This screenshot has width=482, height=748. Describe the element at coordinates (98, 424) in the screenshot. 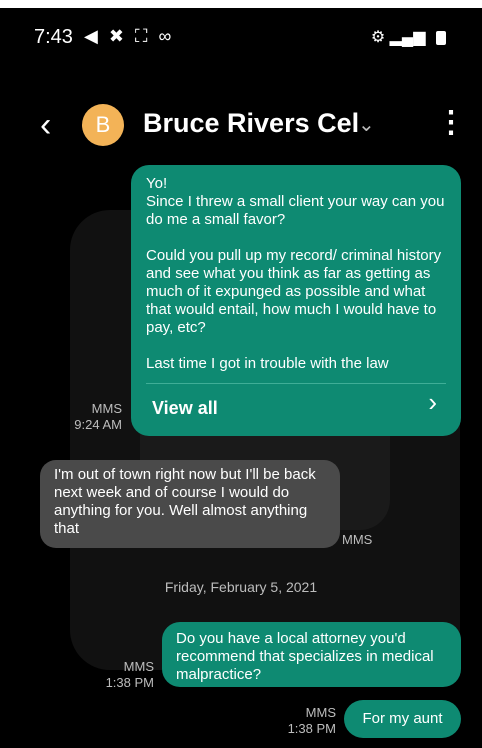

I see `message-time: 9:24 AM` at that location.